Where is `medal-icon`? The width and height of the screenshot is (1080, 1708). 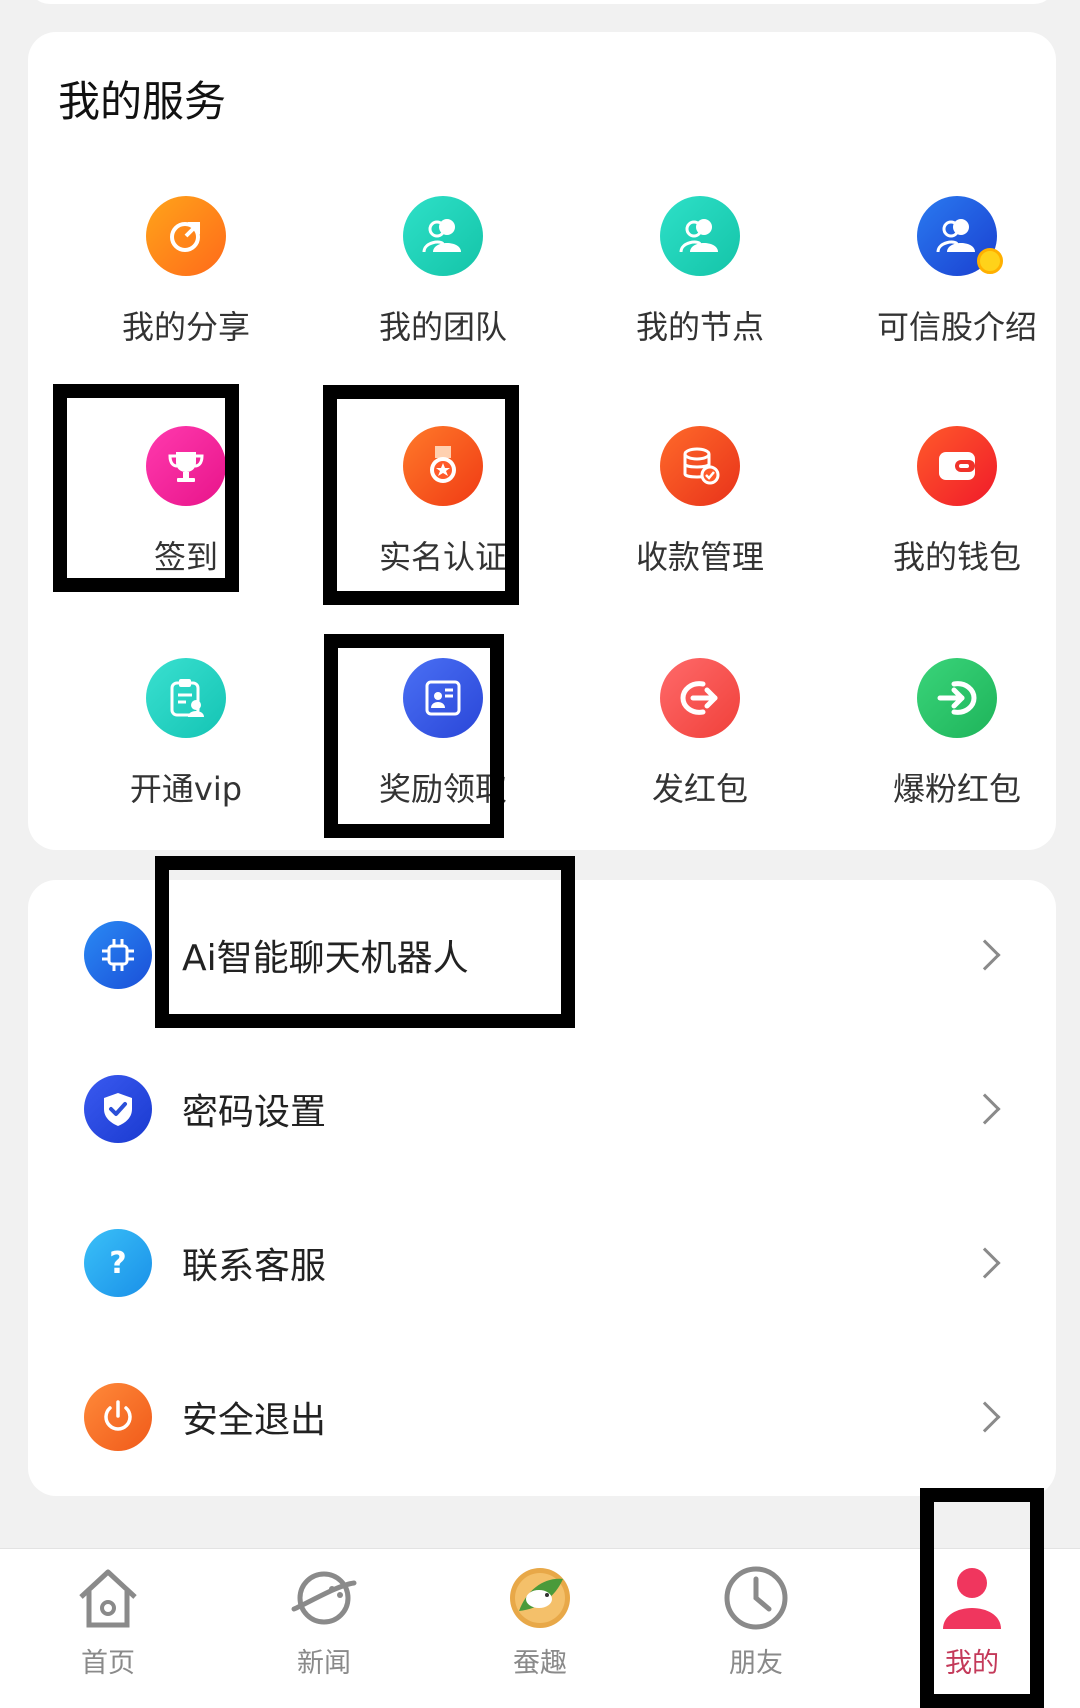
medal-icon is located at coordinates (443, 466).